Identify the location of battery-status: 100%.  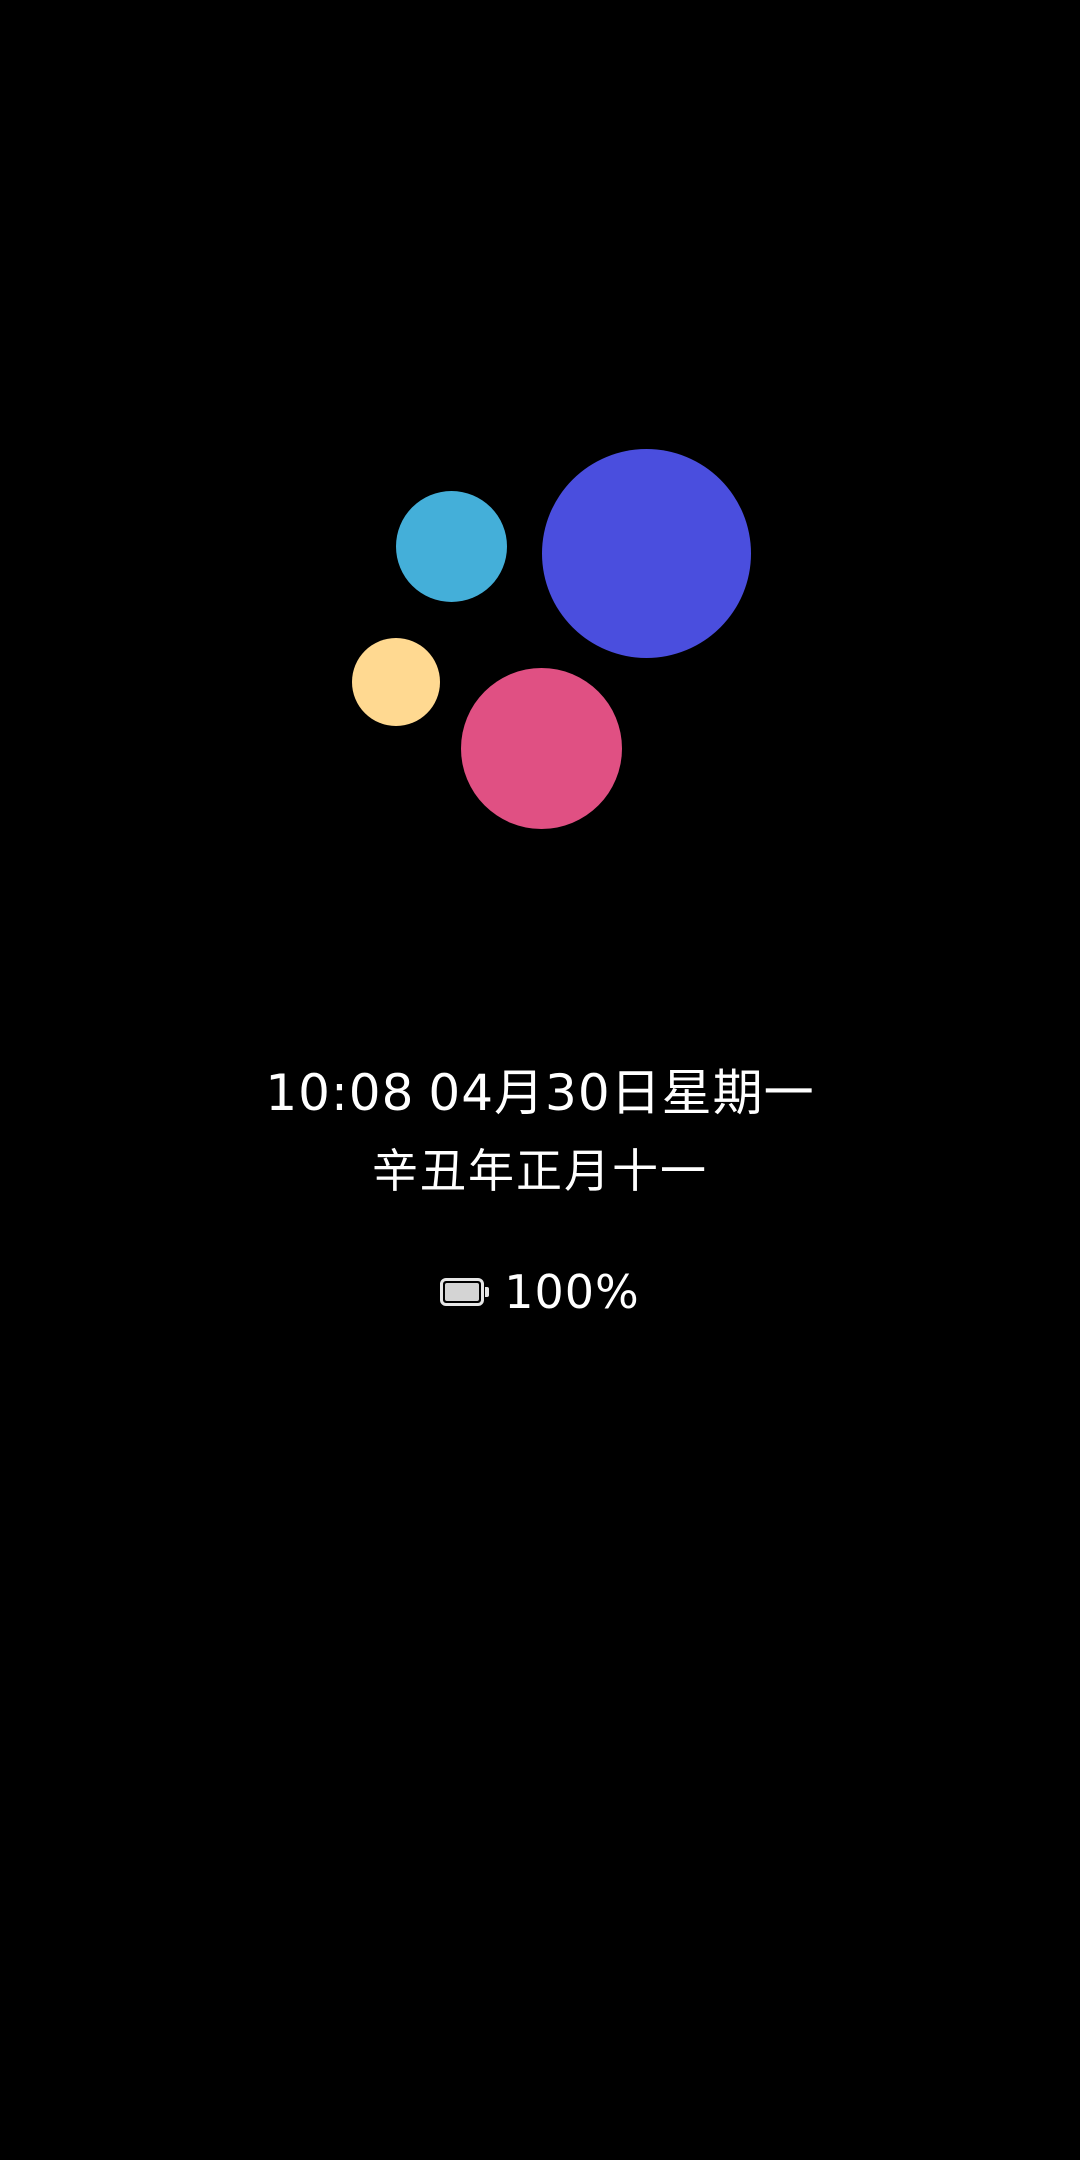
(540, 1292).